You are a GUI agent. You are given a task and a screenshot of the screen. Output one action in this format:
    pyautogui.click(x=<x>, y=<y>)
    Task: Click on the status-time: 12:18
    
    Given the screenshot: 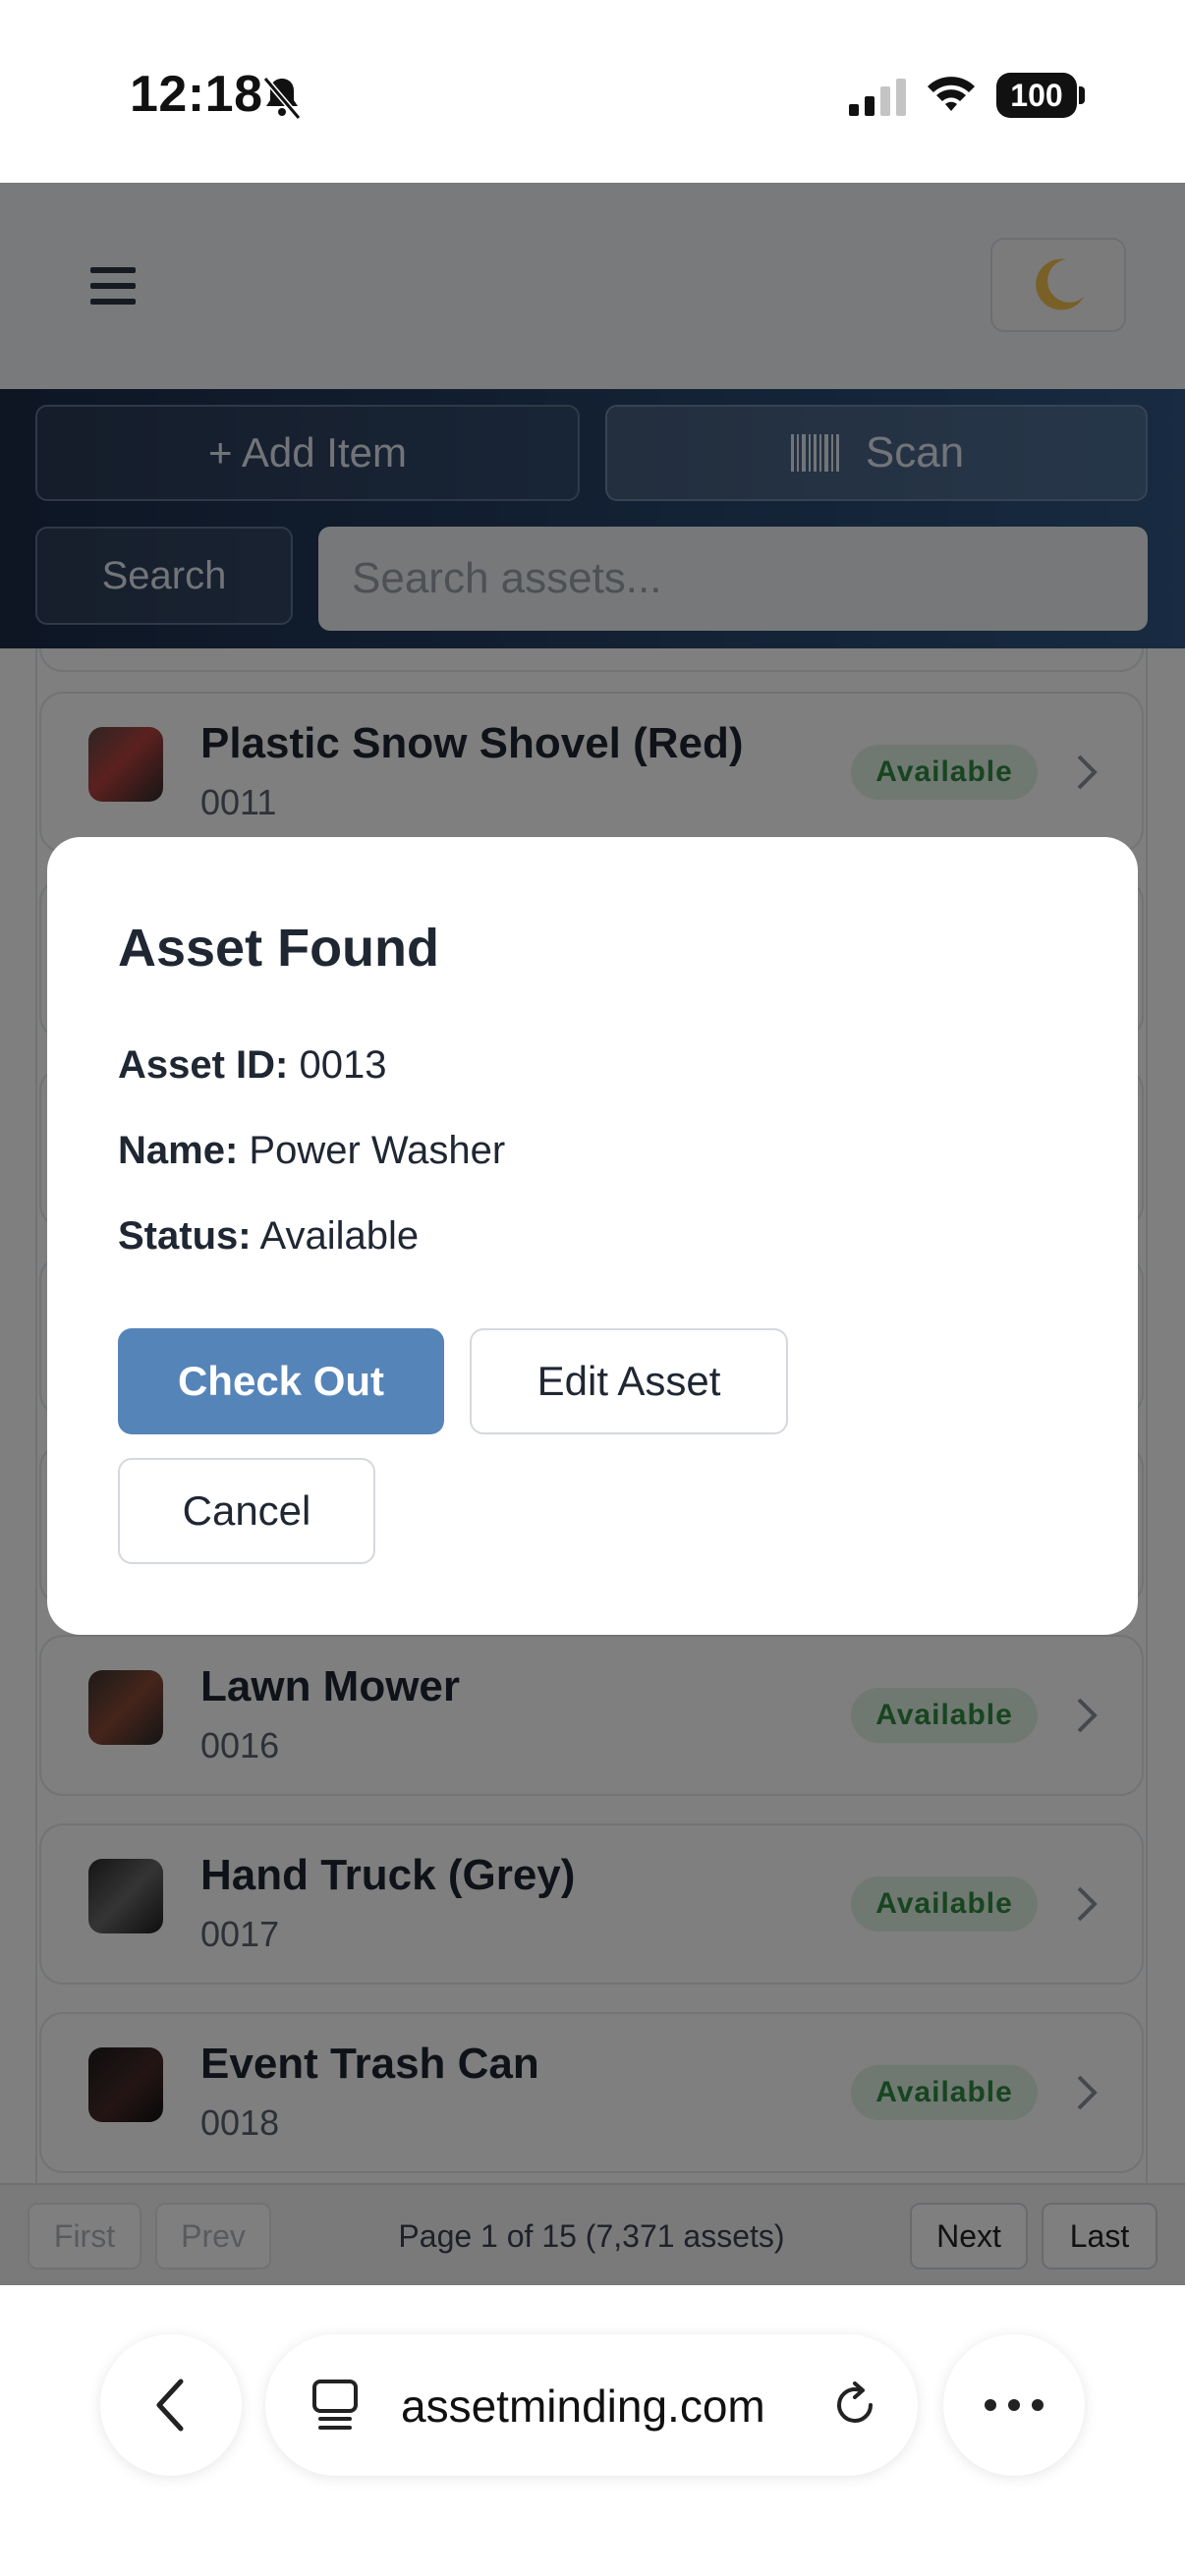 What is the action you would take?
    pyautogui.click(x=197, y=94)
    